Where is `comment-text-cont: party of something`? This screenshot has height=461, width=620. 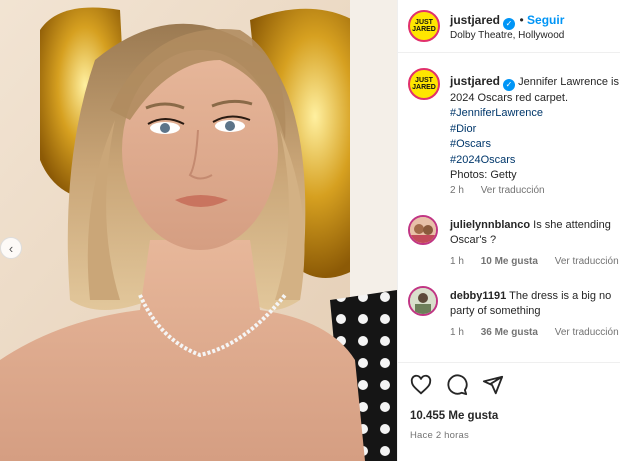
comment-text-cont: party of something is located at coordinates (495, 311).